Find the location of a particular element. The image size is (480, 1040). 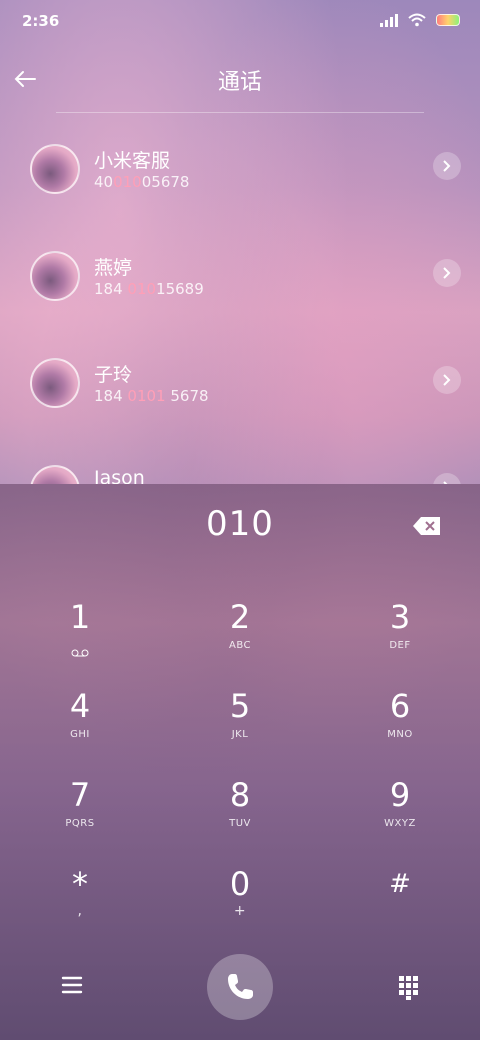

key-letters: DEF is located at coordinates (400, 645).